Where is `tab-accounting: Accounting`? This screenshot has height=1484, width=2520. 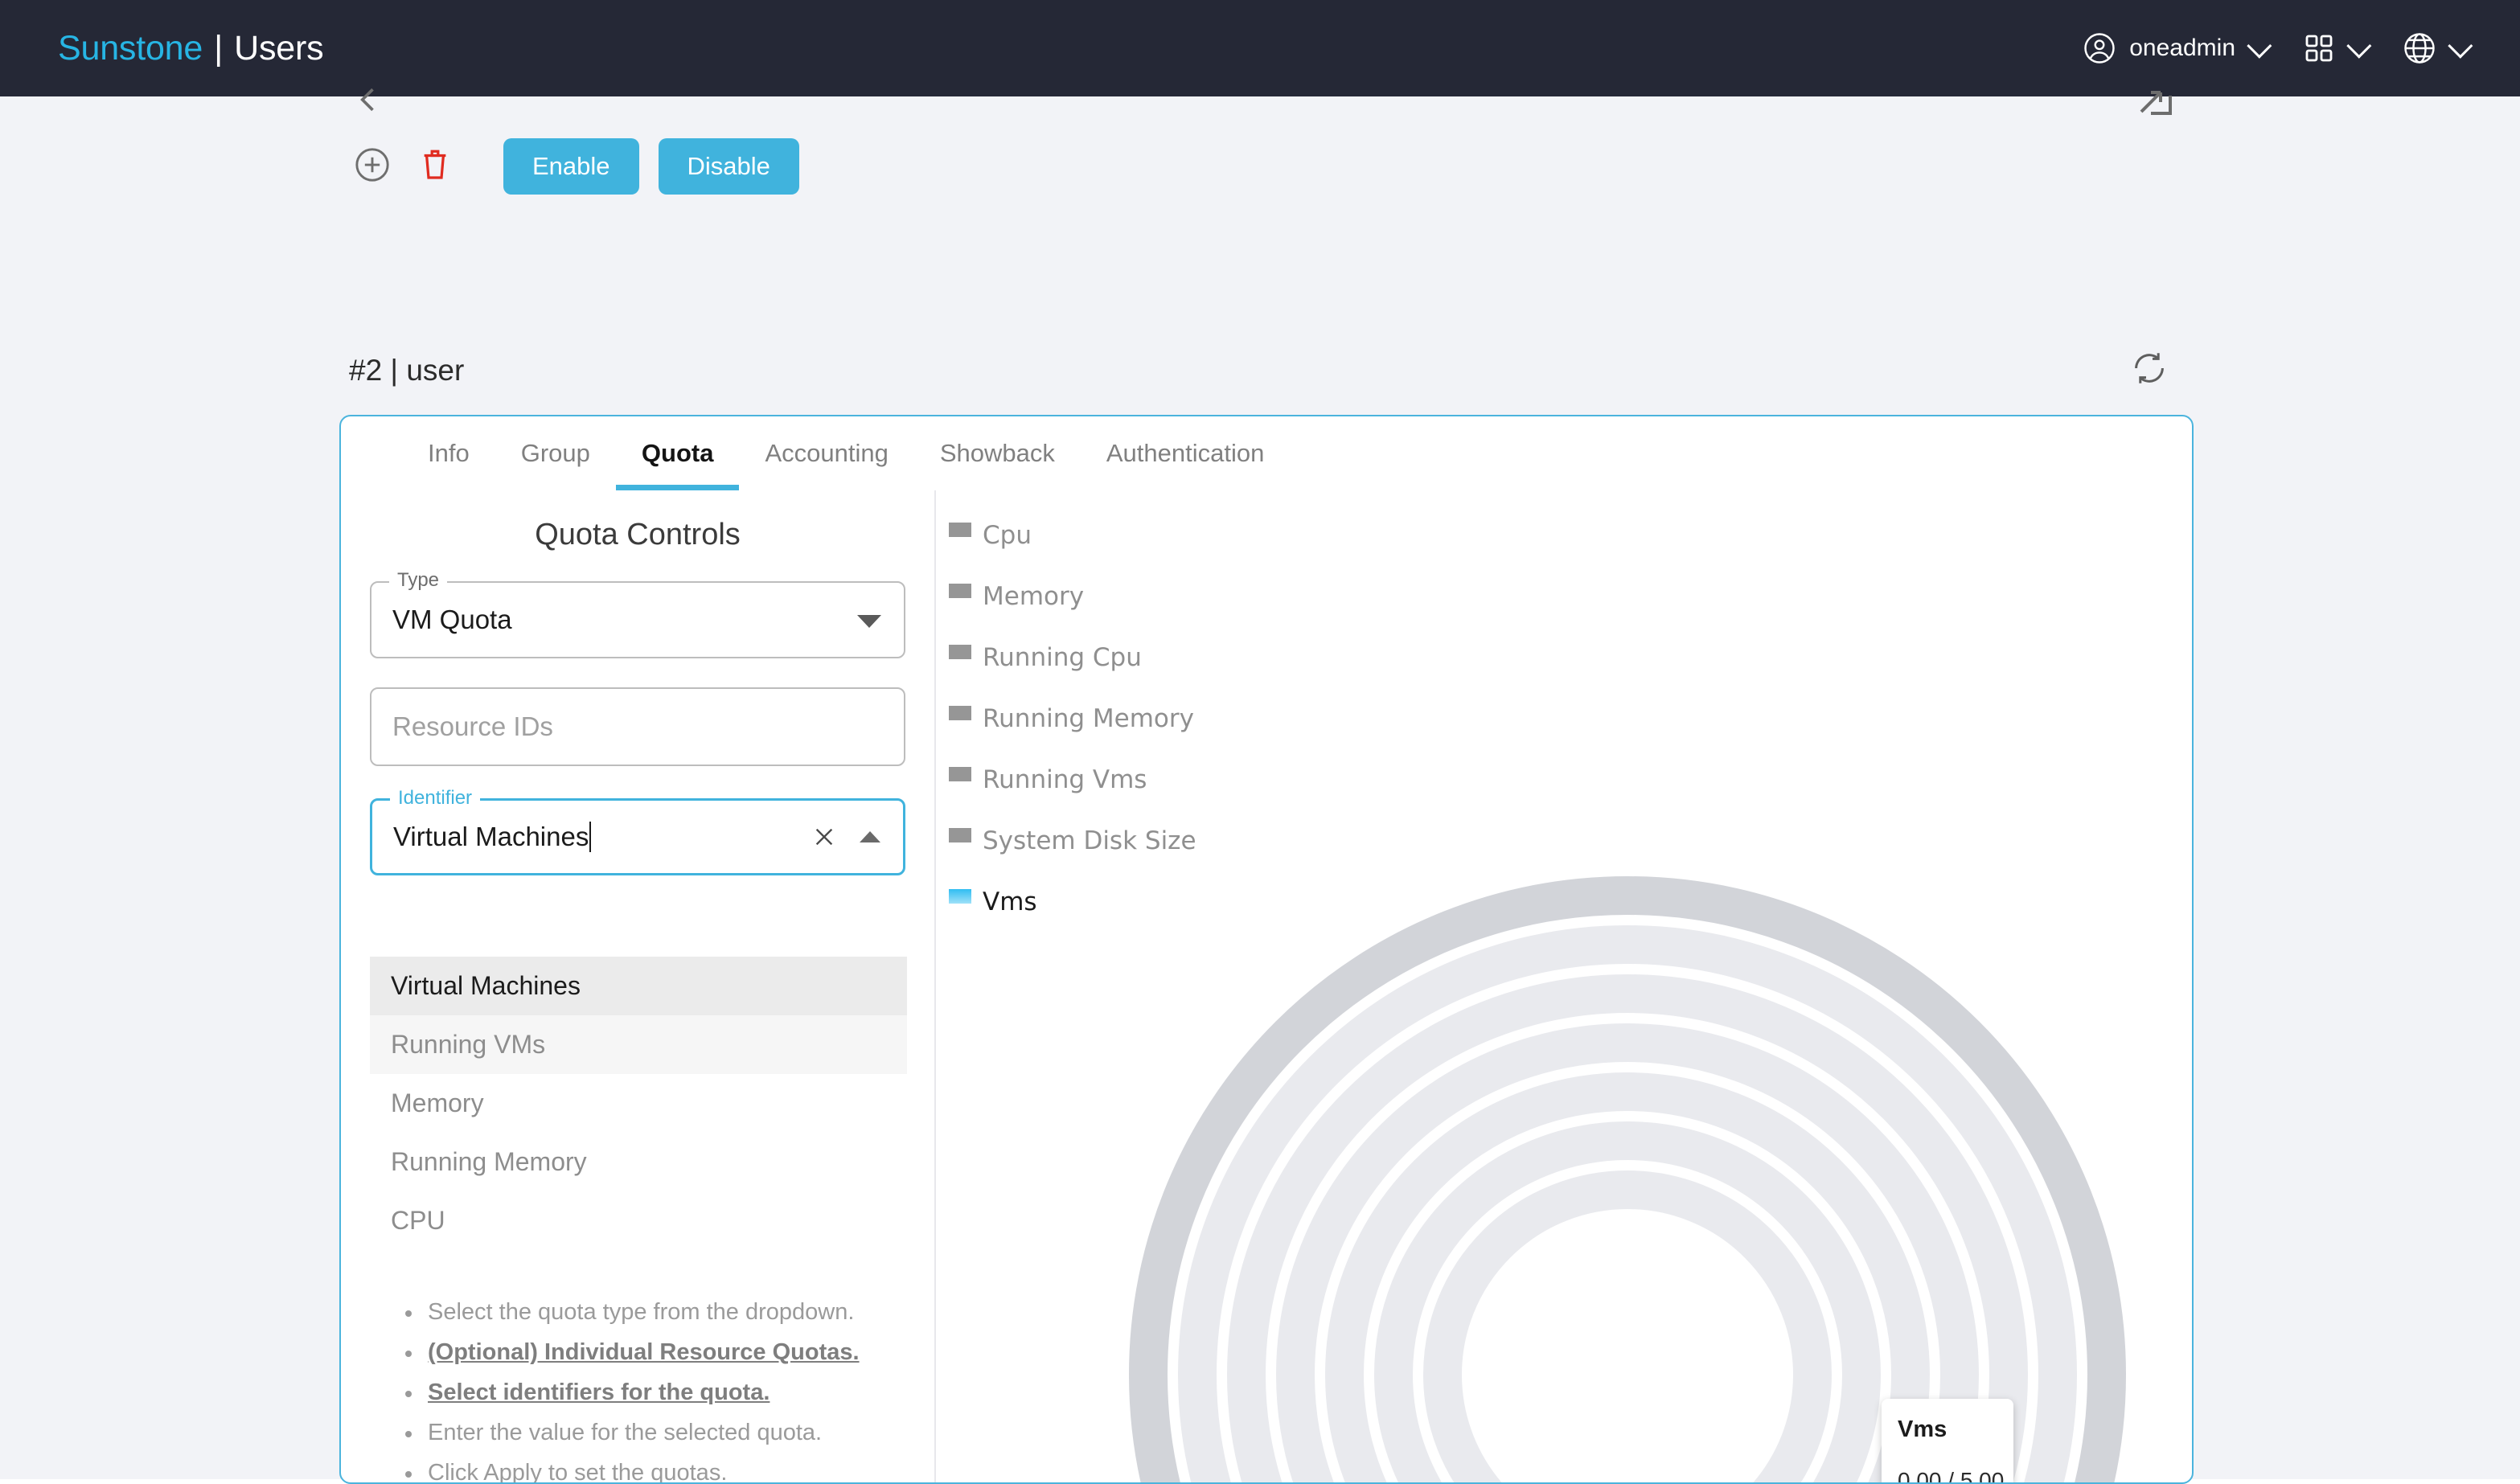
tab-accounting: Accounting is located at coordinates (826, 453).